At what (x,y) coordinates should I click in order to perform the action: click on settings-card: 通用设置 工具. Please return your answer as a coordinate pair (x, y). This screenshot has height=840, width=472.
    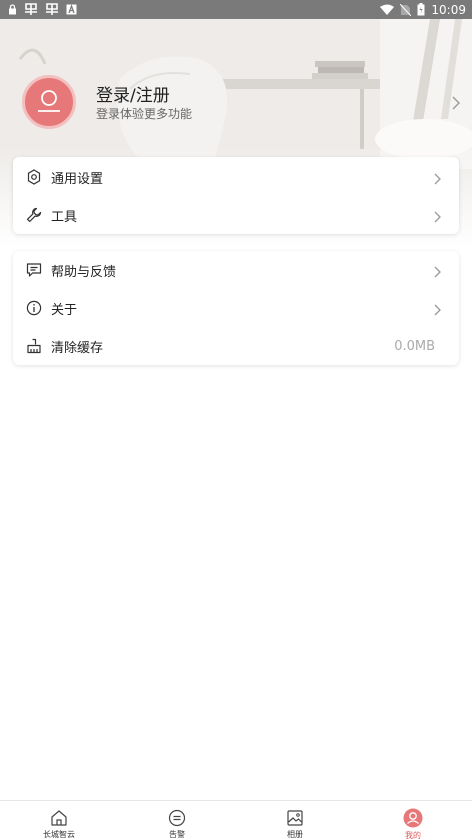
    Looking at the image, I should click on (236, 195).